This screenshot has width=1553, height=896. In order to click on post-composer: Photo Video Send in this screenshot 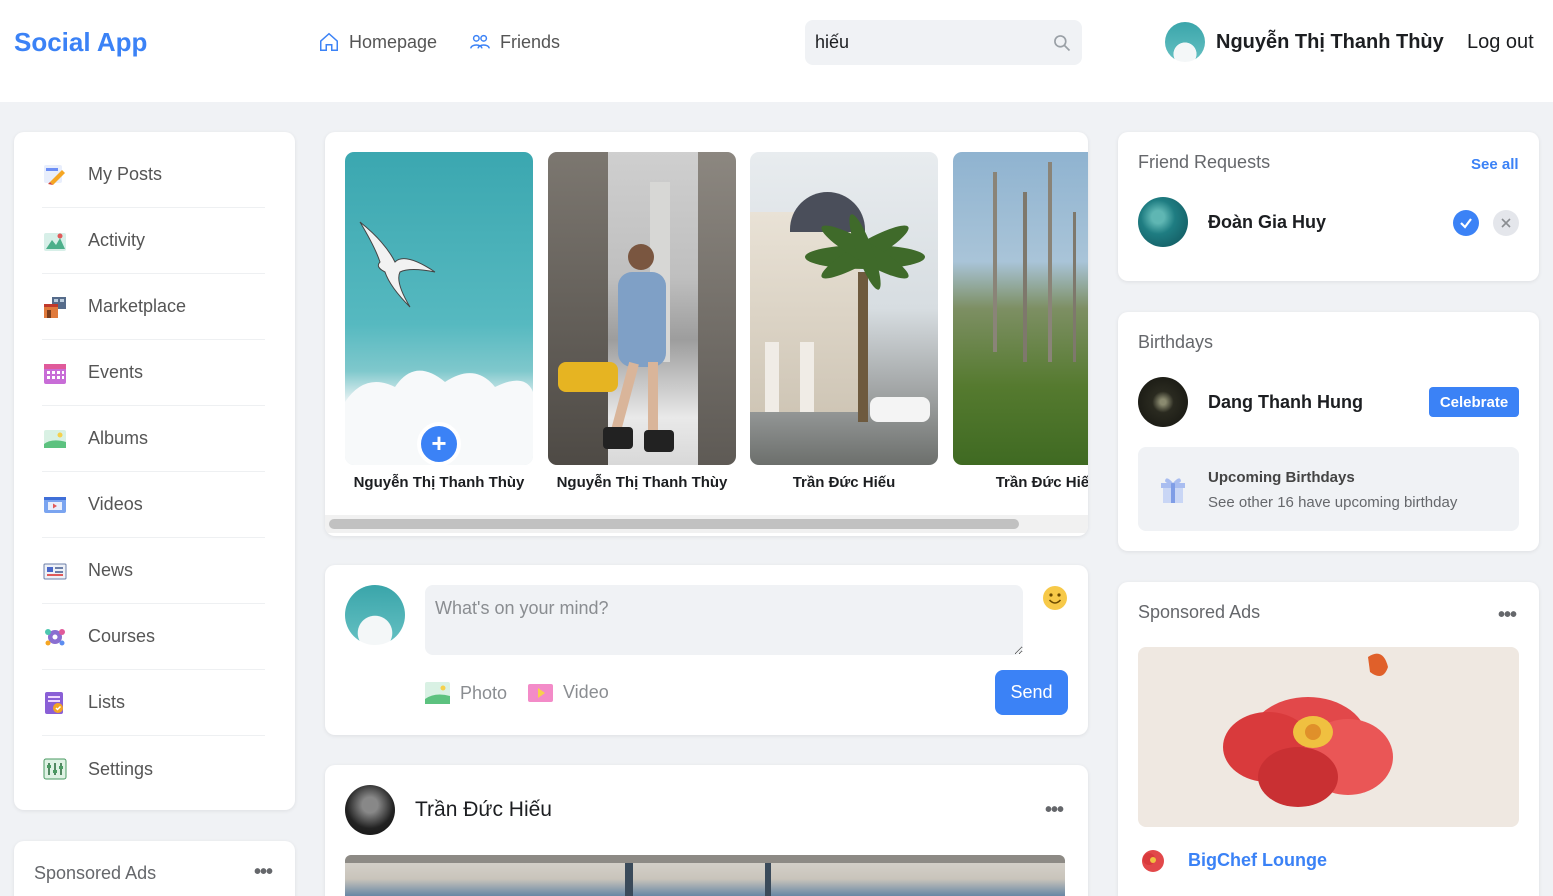, I will do `click(706, 650)`.